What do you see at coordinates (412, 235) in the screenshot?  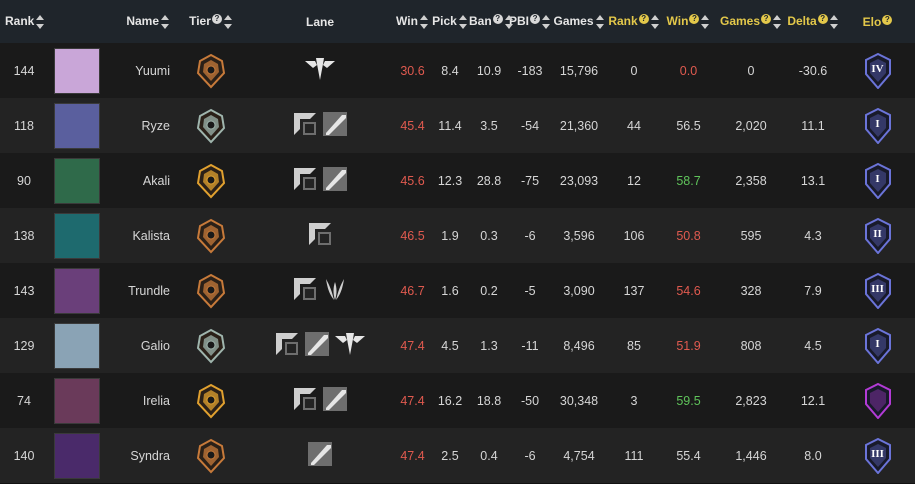 I see `cell-win: 46.5` at bounding box center [412, 235].